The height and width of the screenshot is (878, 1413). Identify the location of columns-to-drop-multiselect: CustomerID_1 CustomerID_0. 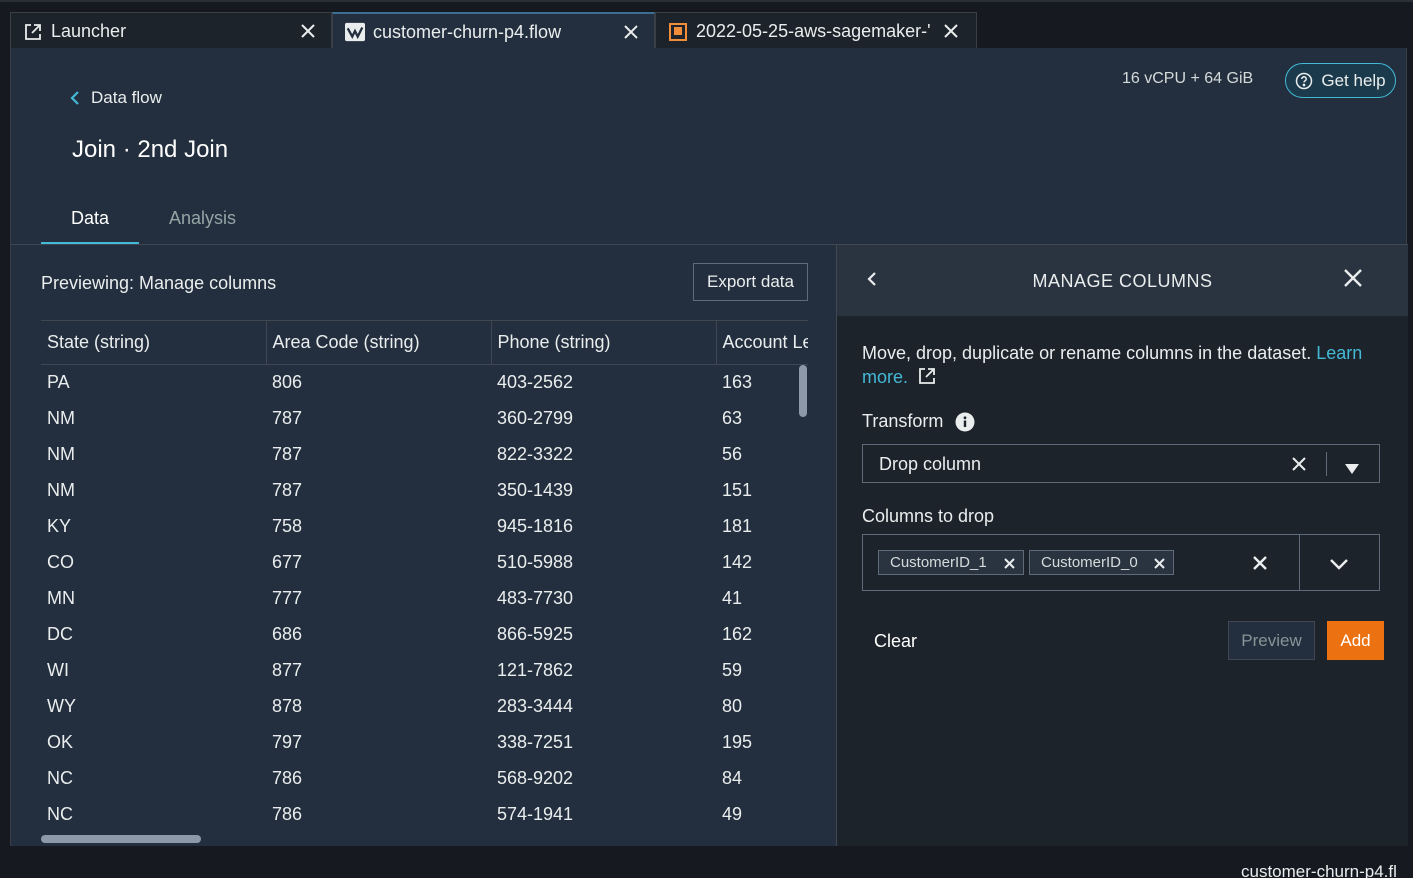
(1121, 562).